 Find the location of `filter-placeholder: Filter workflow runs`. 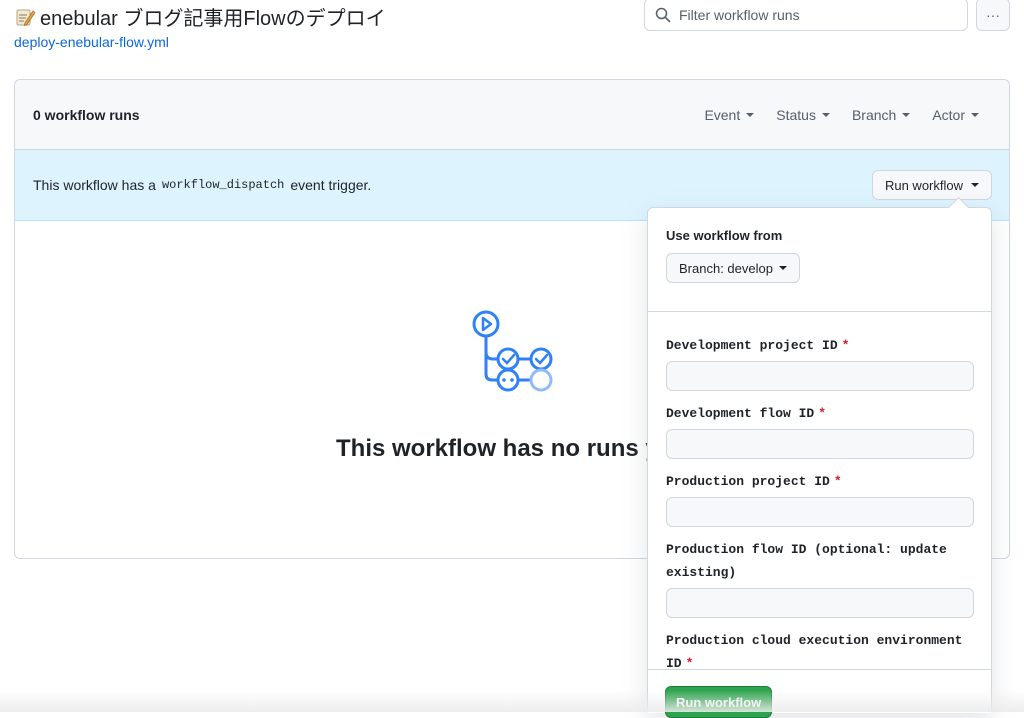

filter-placeholder: Filter workflow runs is located at coordinates (739, 14).